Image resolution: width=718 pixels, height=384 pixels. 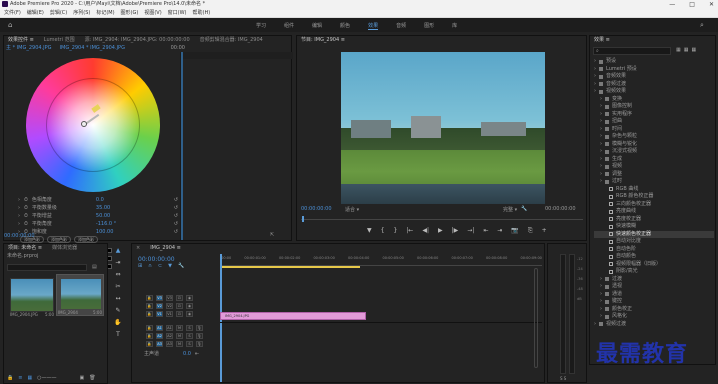 What do you see at coordinates (64, 248) in the screenshot?
I see `tab-media-browser: 媒体浏览器` at bounding box center [64, 248].